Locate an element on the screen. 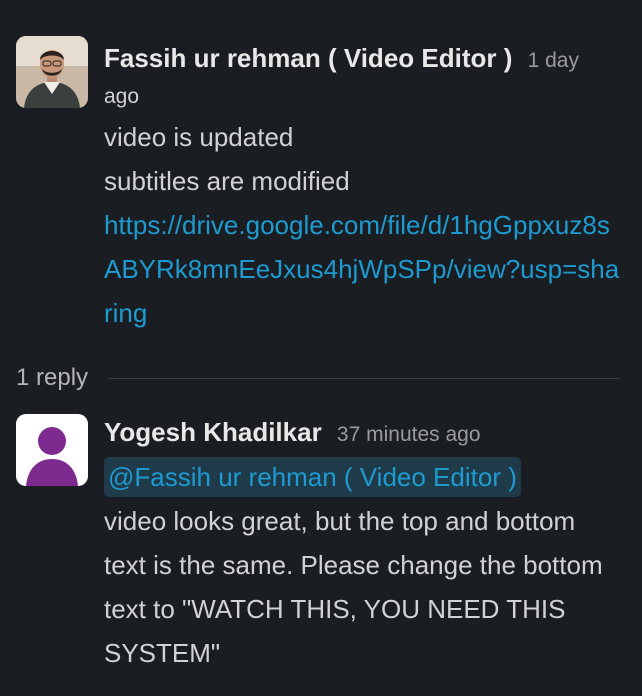  user-photo-icon is located at coordinates (52, 72).